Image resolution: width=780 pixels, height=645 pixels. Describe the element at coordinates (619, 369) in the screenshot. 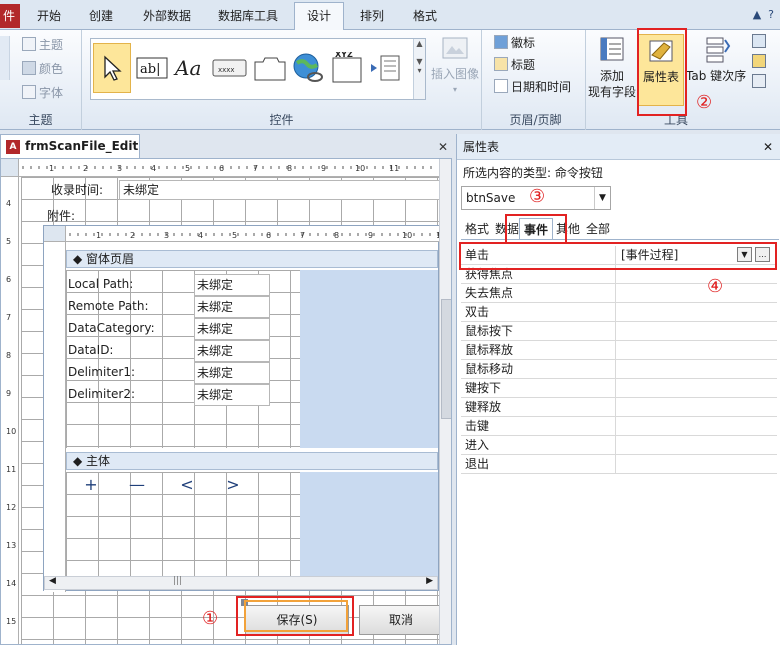

I see `property-row: 鼠标移动` at that location.